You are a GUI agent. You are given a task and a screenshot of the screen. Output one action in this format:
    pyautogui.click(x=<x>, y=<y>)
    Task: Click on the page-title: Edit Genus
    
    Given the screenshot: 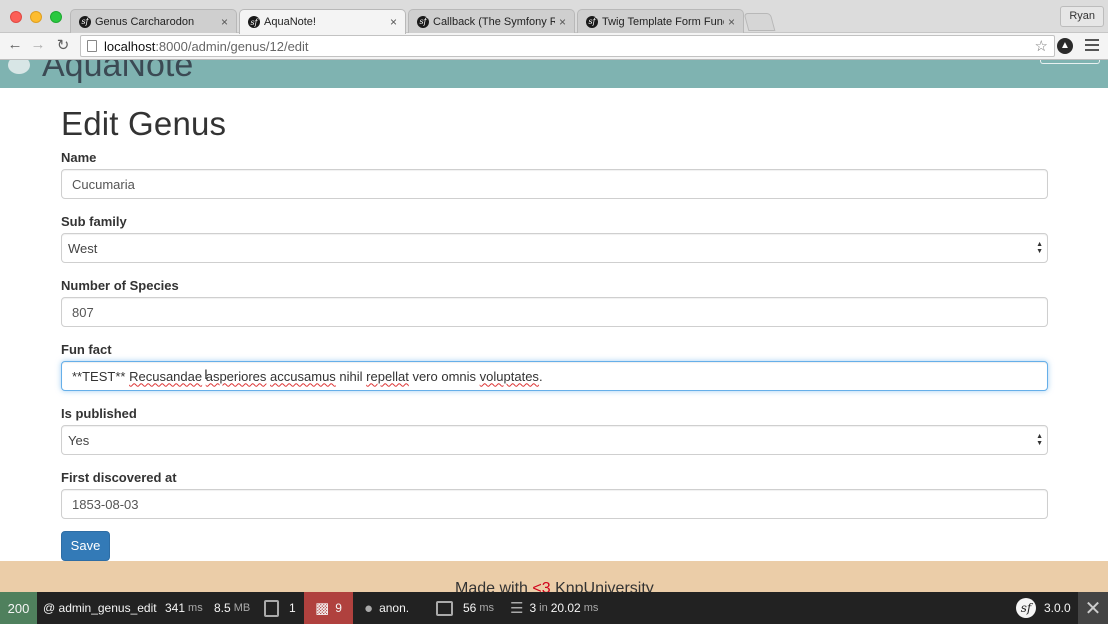 What is the action you would take?
    pyautogui.click(x=144, y=123)
    